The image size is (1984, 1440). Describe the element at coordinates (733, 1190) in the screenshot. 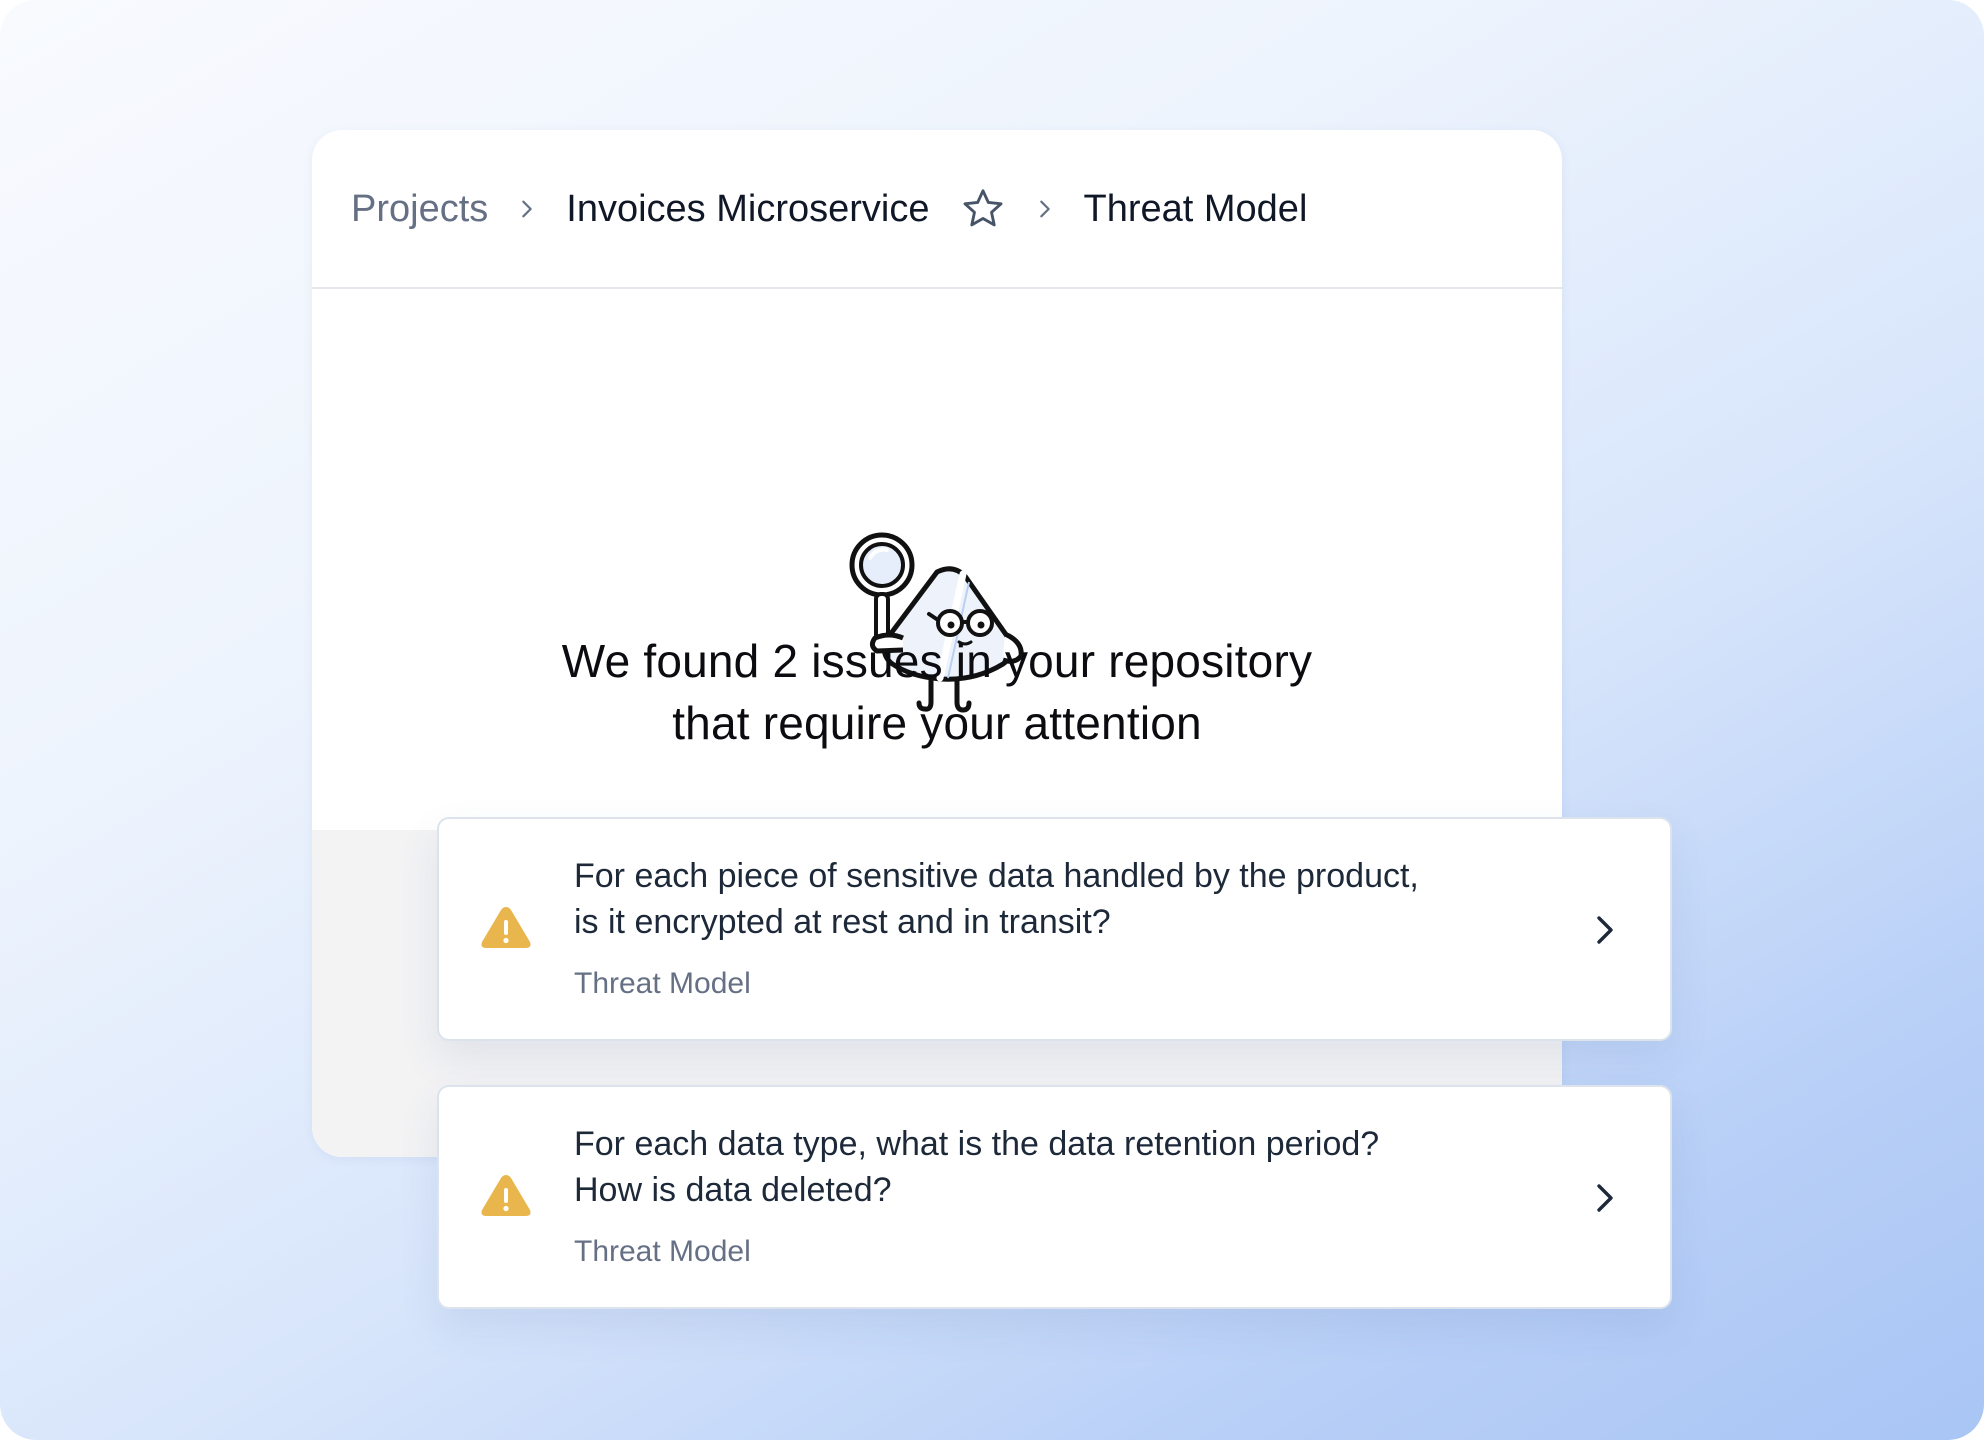

I see `issue-question: How is data deleted?` at that location.